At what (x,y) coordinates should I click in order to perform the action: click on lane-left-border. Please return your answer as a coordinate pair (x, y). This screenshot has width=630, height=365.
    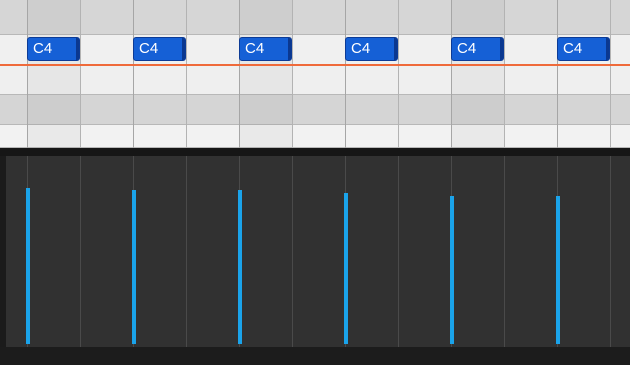
    Looking at the image, I should click on (3, 251).